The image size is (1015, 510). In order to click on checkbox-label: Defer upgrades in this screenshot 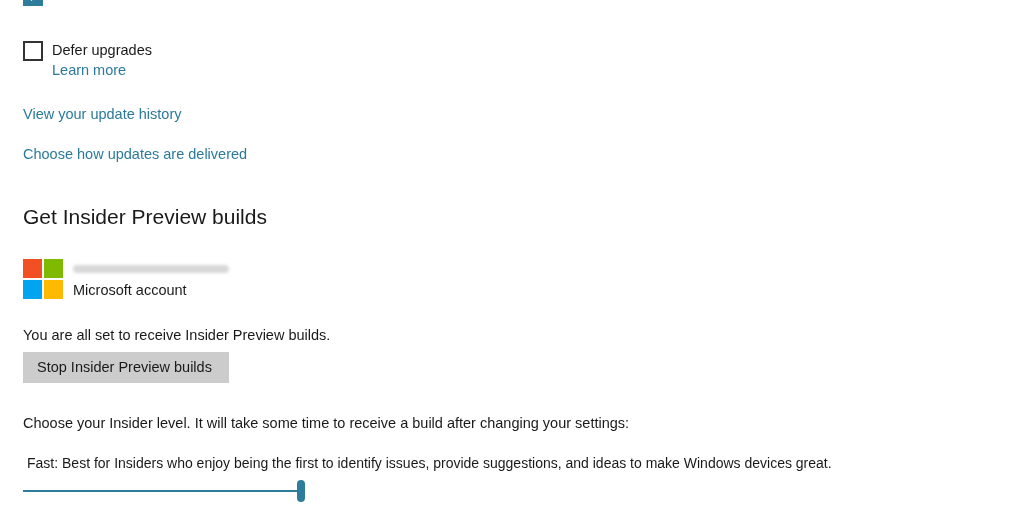, I will do `click(102, 50)`.